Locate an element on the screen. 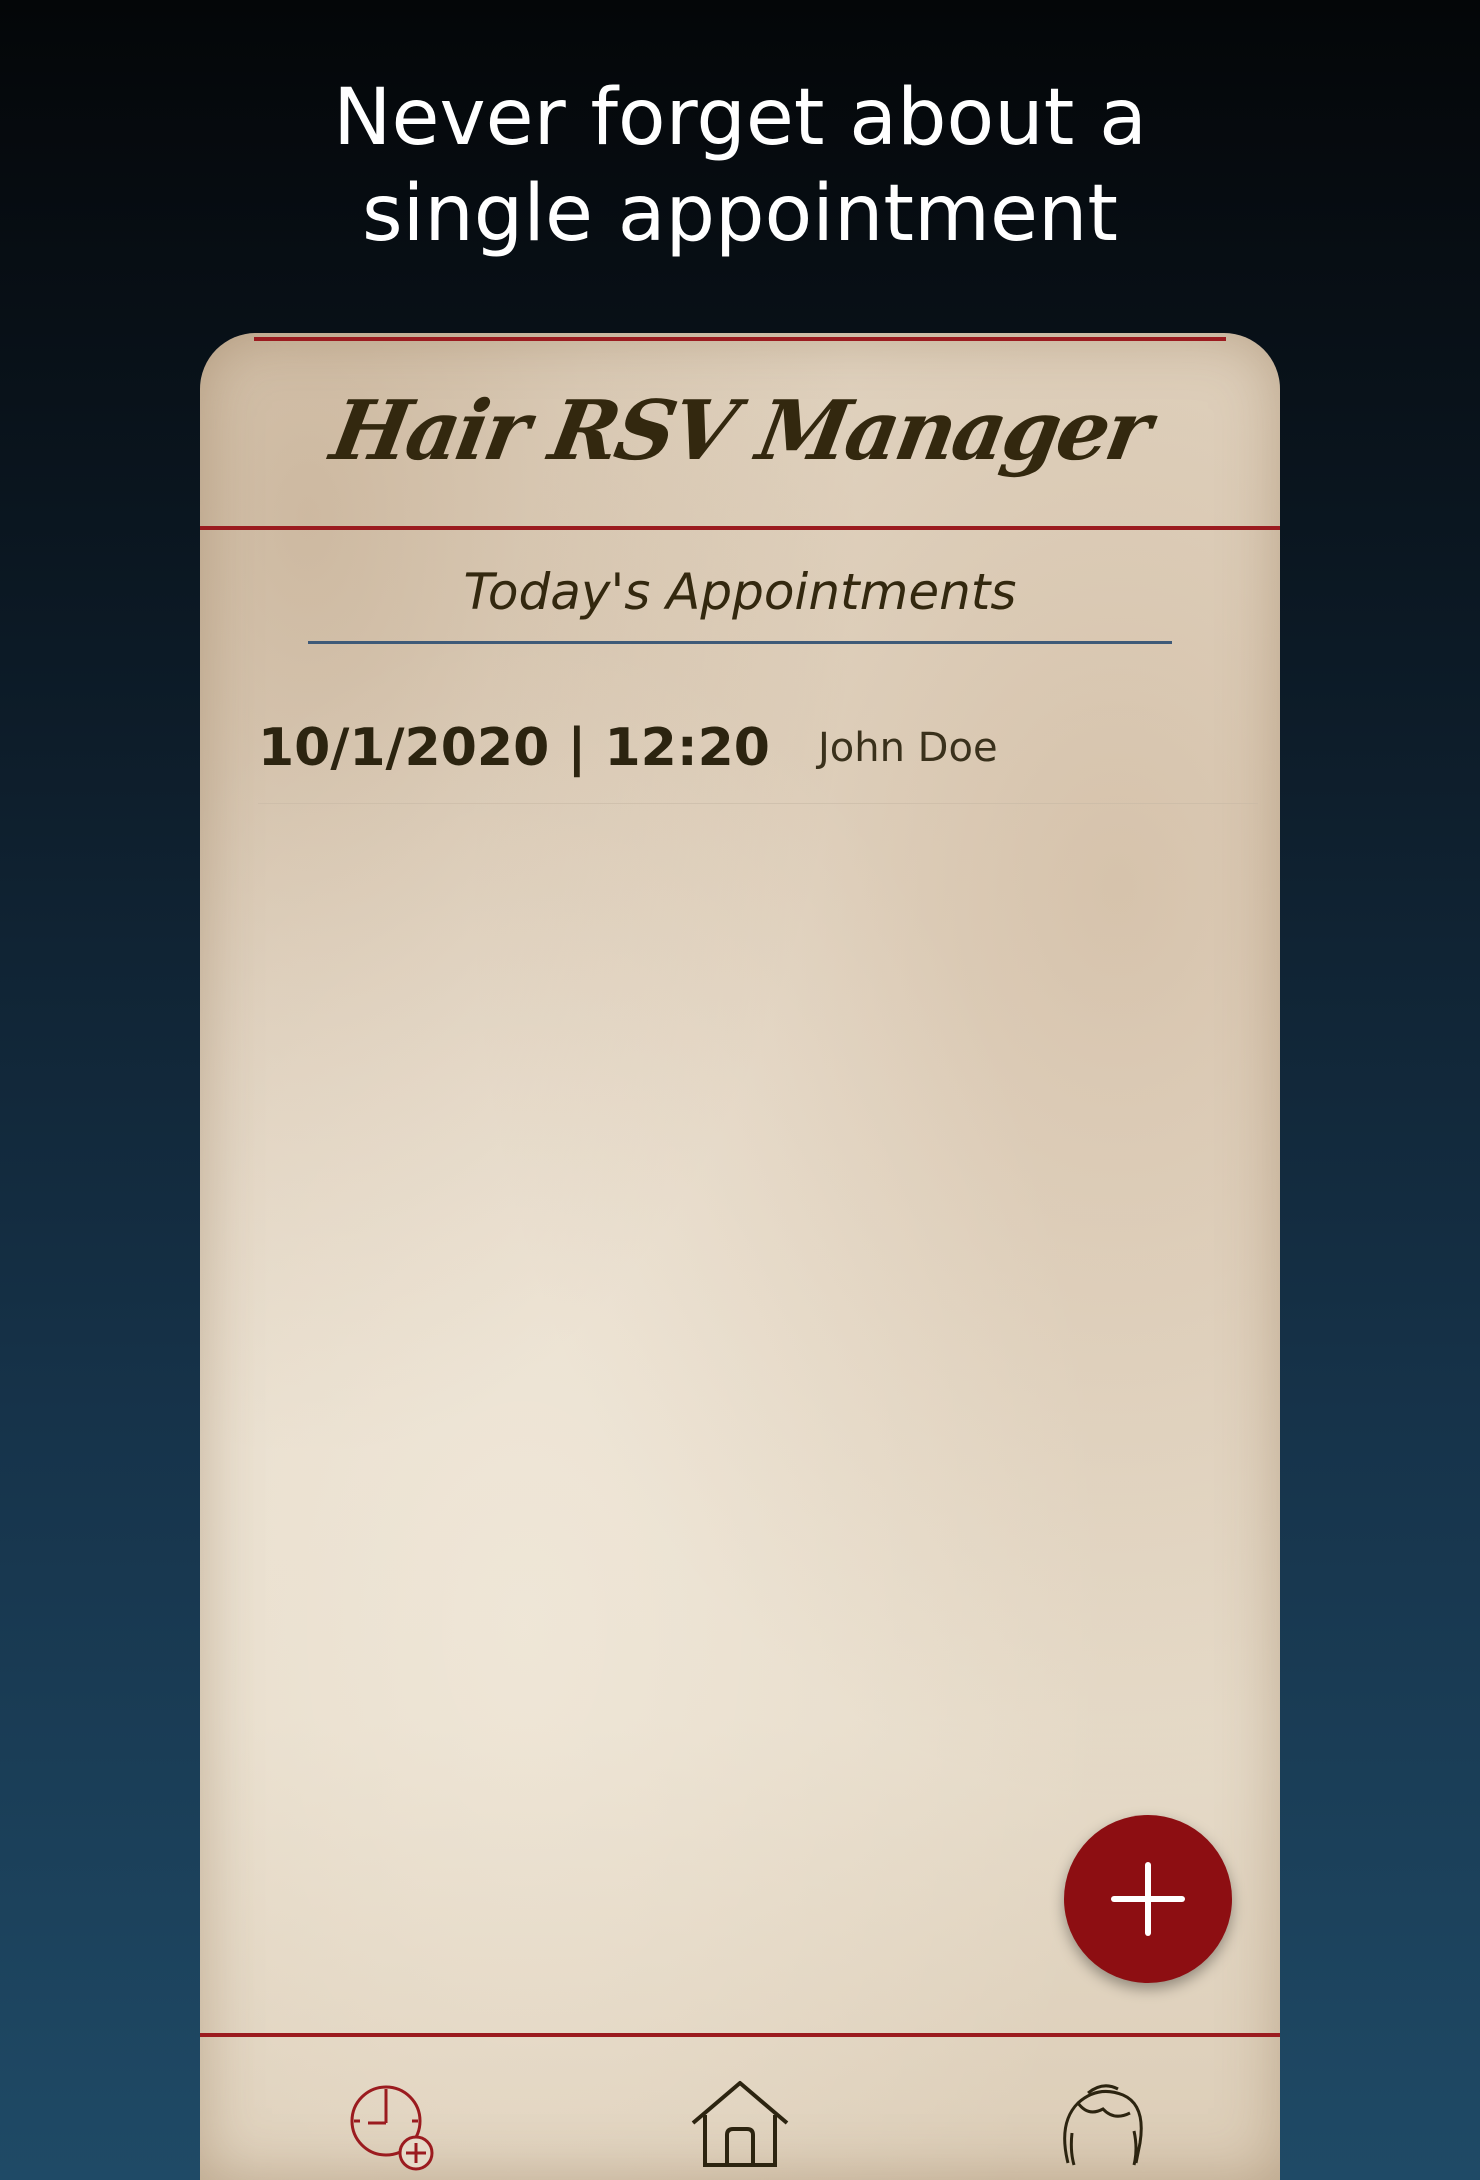  appointment-datetime: 10/1/2020 | 12:20 is located at coordinates (514, 748).